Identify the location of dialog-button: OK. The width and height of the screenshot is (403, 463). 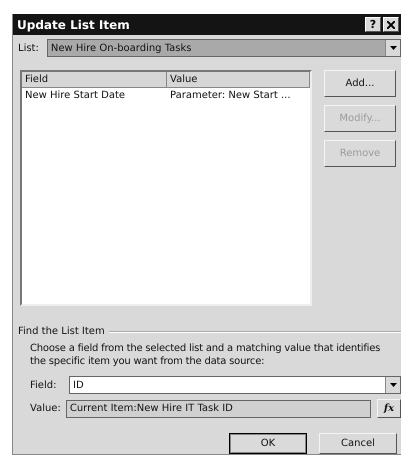
(268, 443).